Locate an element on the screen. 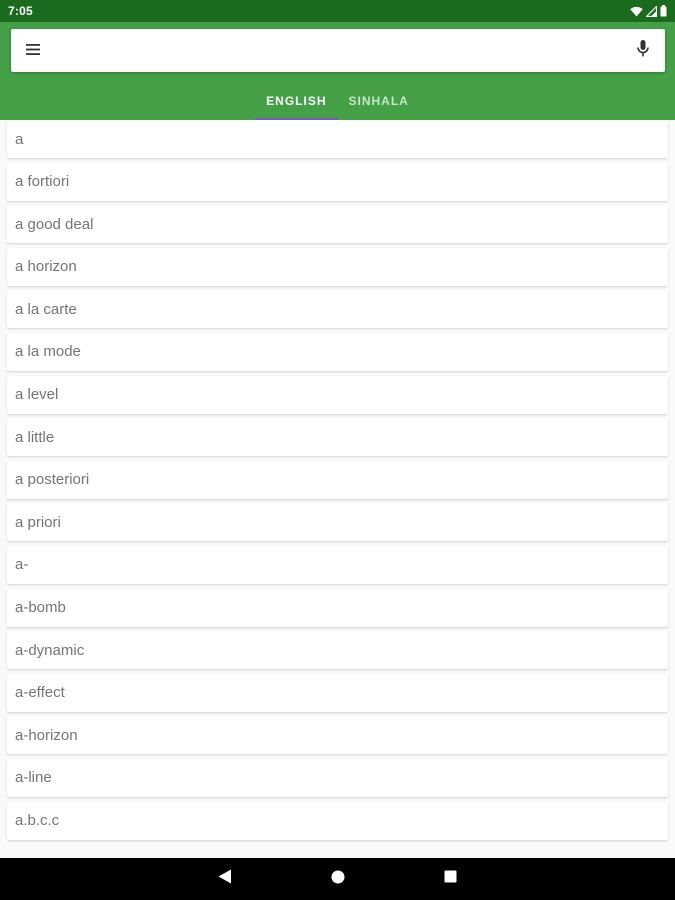 The image size is (675, 900). word-label: a- is located at coordinates (22, 565).